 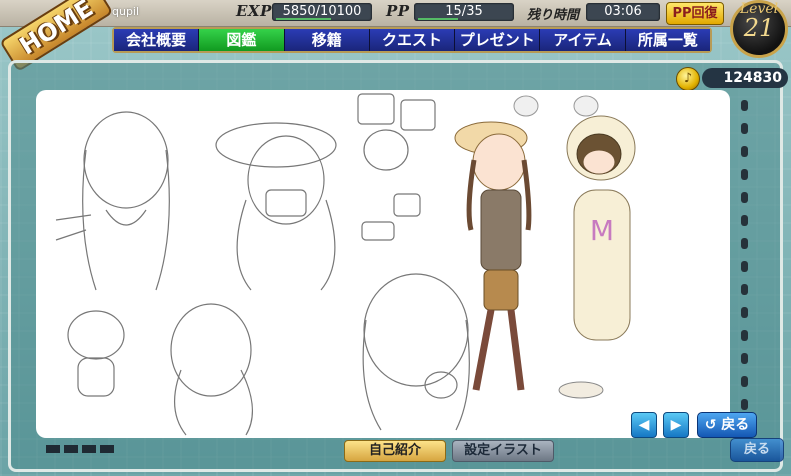 I want to click on color-shorts, so click(x=501, y=290).